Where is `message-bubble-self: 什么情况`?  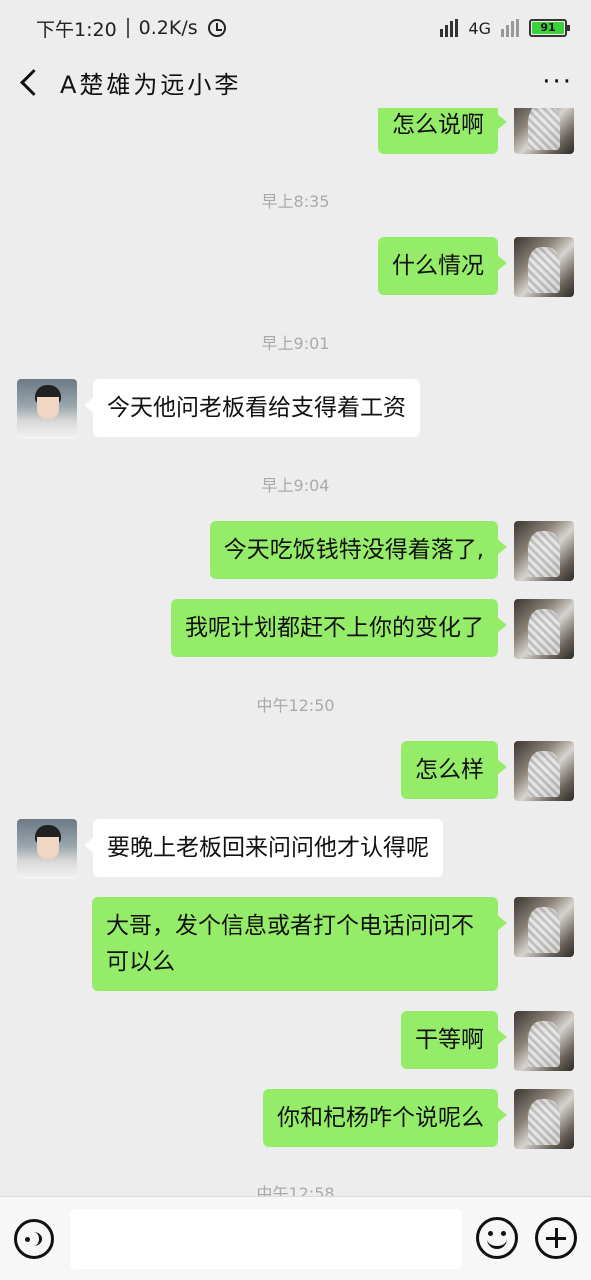 message-bubble-self: 什么情况 is located at coordinates (442, 266).